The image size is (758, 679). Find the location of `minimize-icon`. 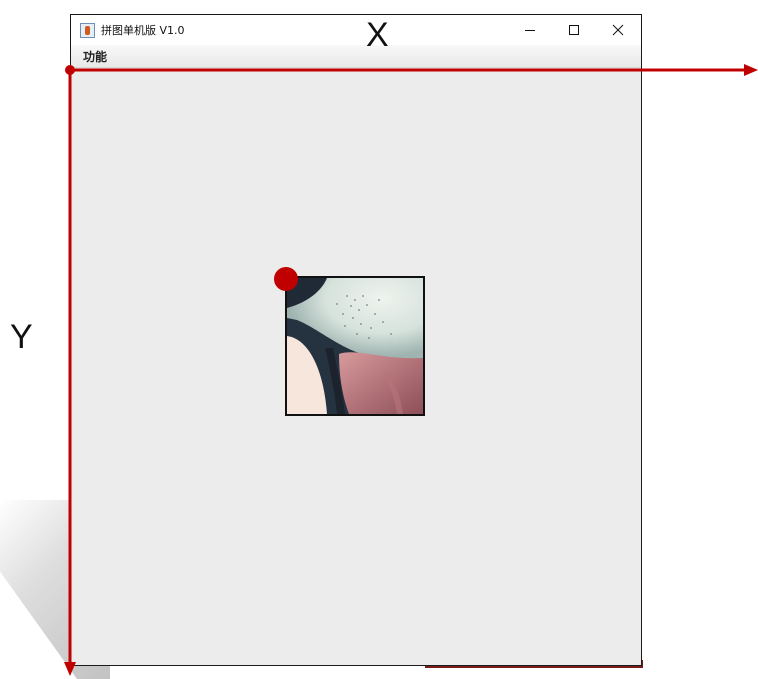

minimize-icon is located at coordinates (530, 30).